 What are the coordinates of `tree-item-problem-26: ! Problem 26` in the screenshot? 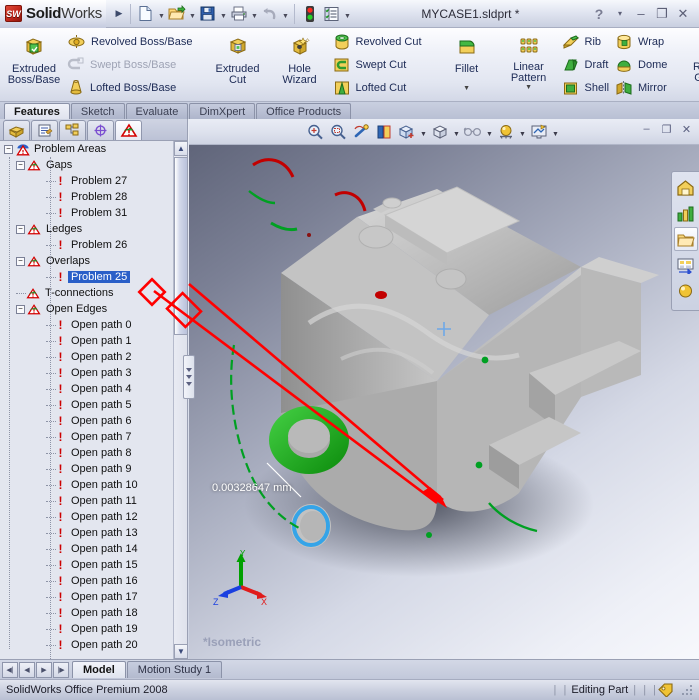 It's located at (86, 245).